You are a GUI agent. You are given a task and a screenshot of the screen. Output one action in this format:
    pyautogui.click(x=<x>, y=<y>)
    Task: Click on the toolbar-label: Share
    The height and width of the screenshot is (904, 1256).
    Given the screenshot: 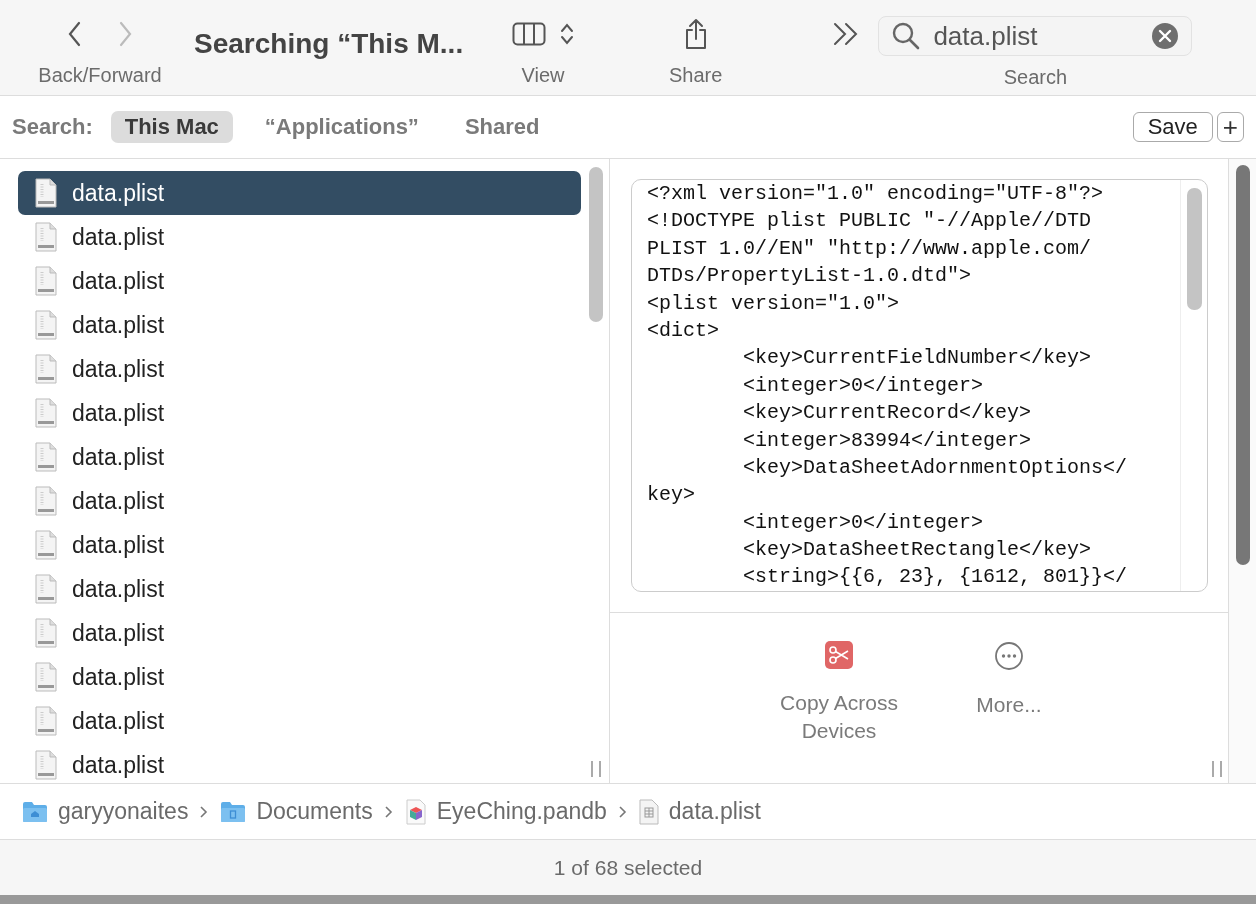 What is the action you would take?
    pyautogui.click(x=696, y=75)
    